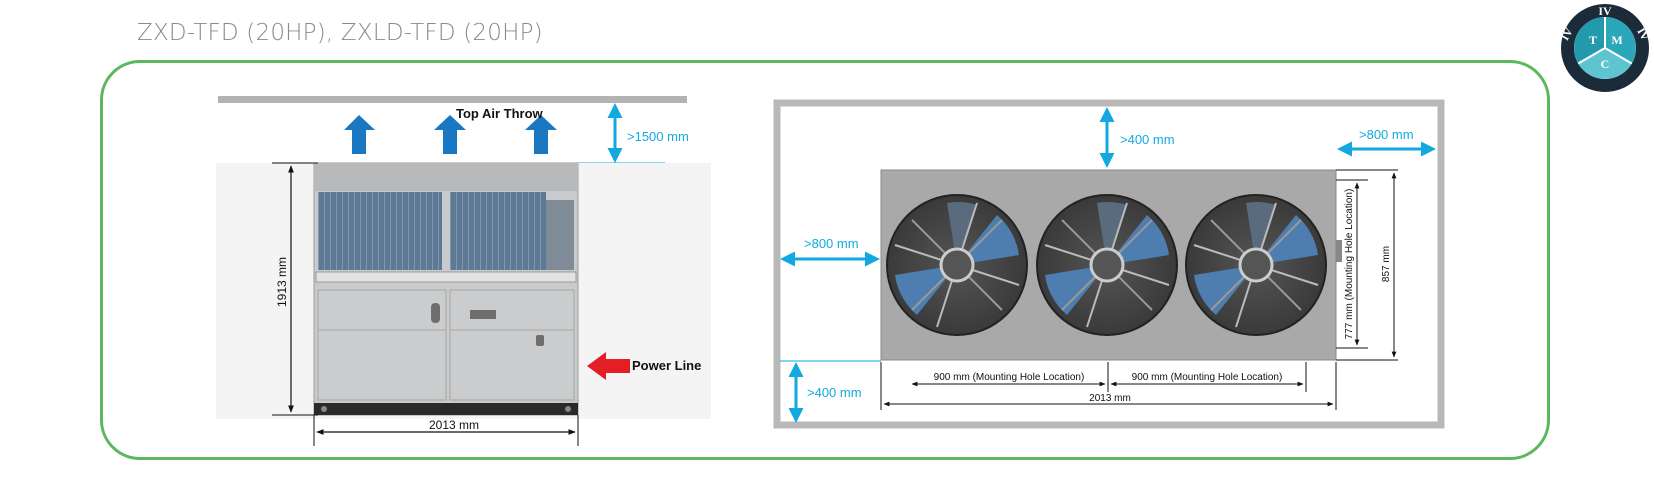 The width and height of the screenshot is (1654, 479). Describe the element at coordinates (1147, 139) in the screenshot. I see `top-clearance-label-right: >400 mm` at that location.